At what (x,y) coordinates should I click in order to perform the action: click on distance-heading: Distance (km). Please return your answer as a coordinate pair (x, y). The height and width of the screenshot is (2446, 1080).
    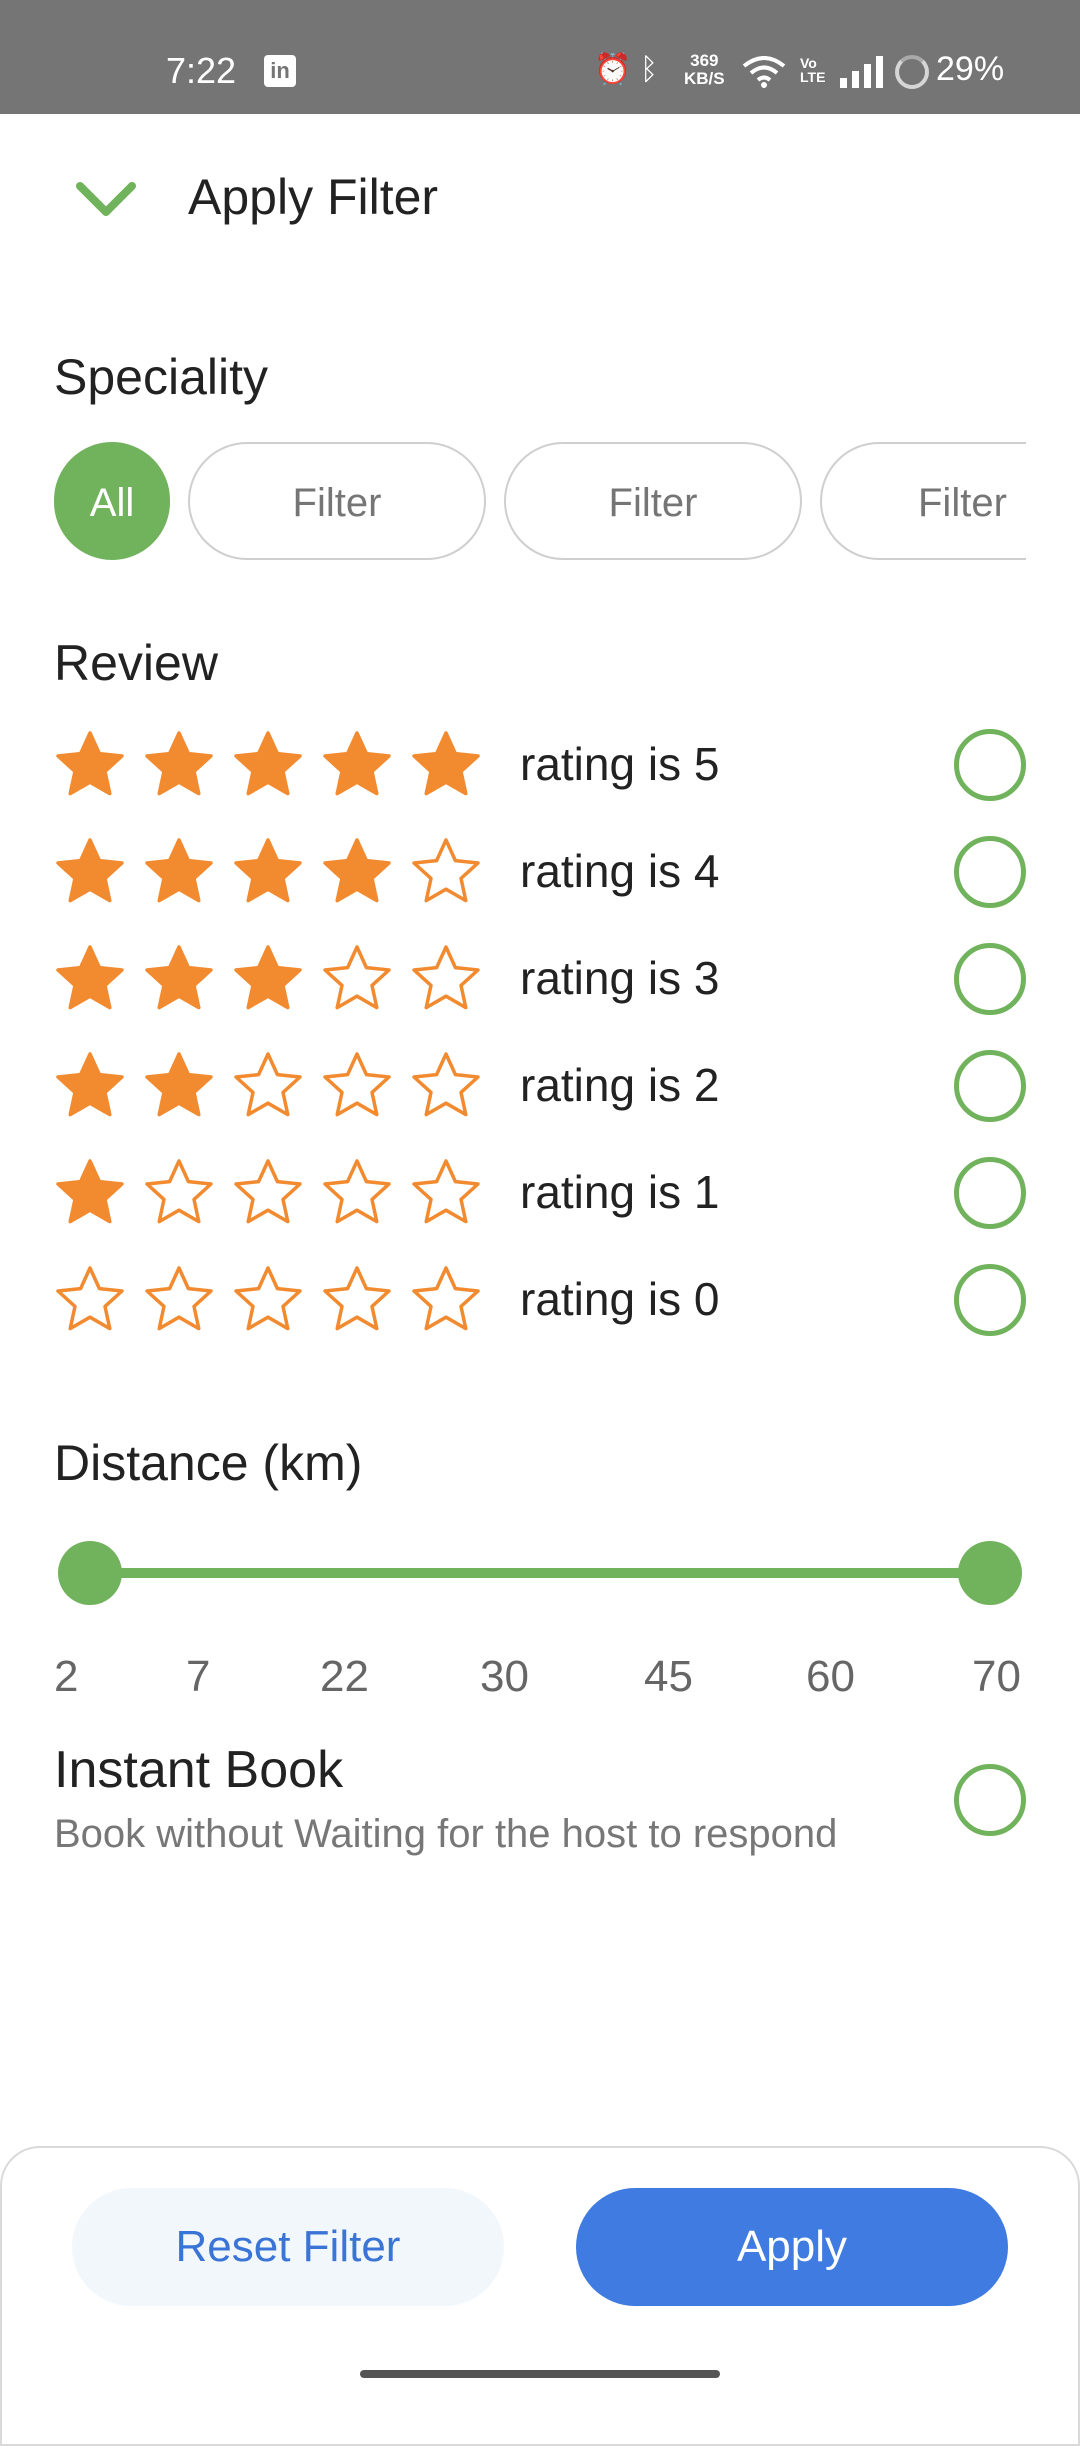
    Looking at the image, I should click on (208, 1463).